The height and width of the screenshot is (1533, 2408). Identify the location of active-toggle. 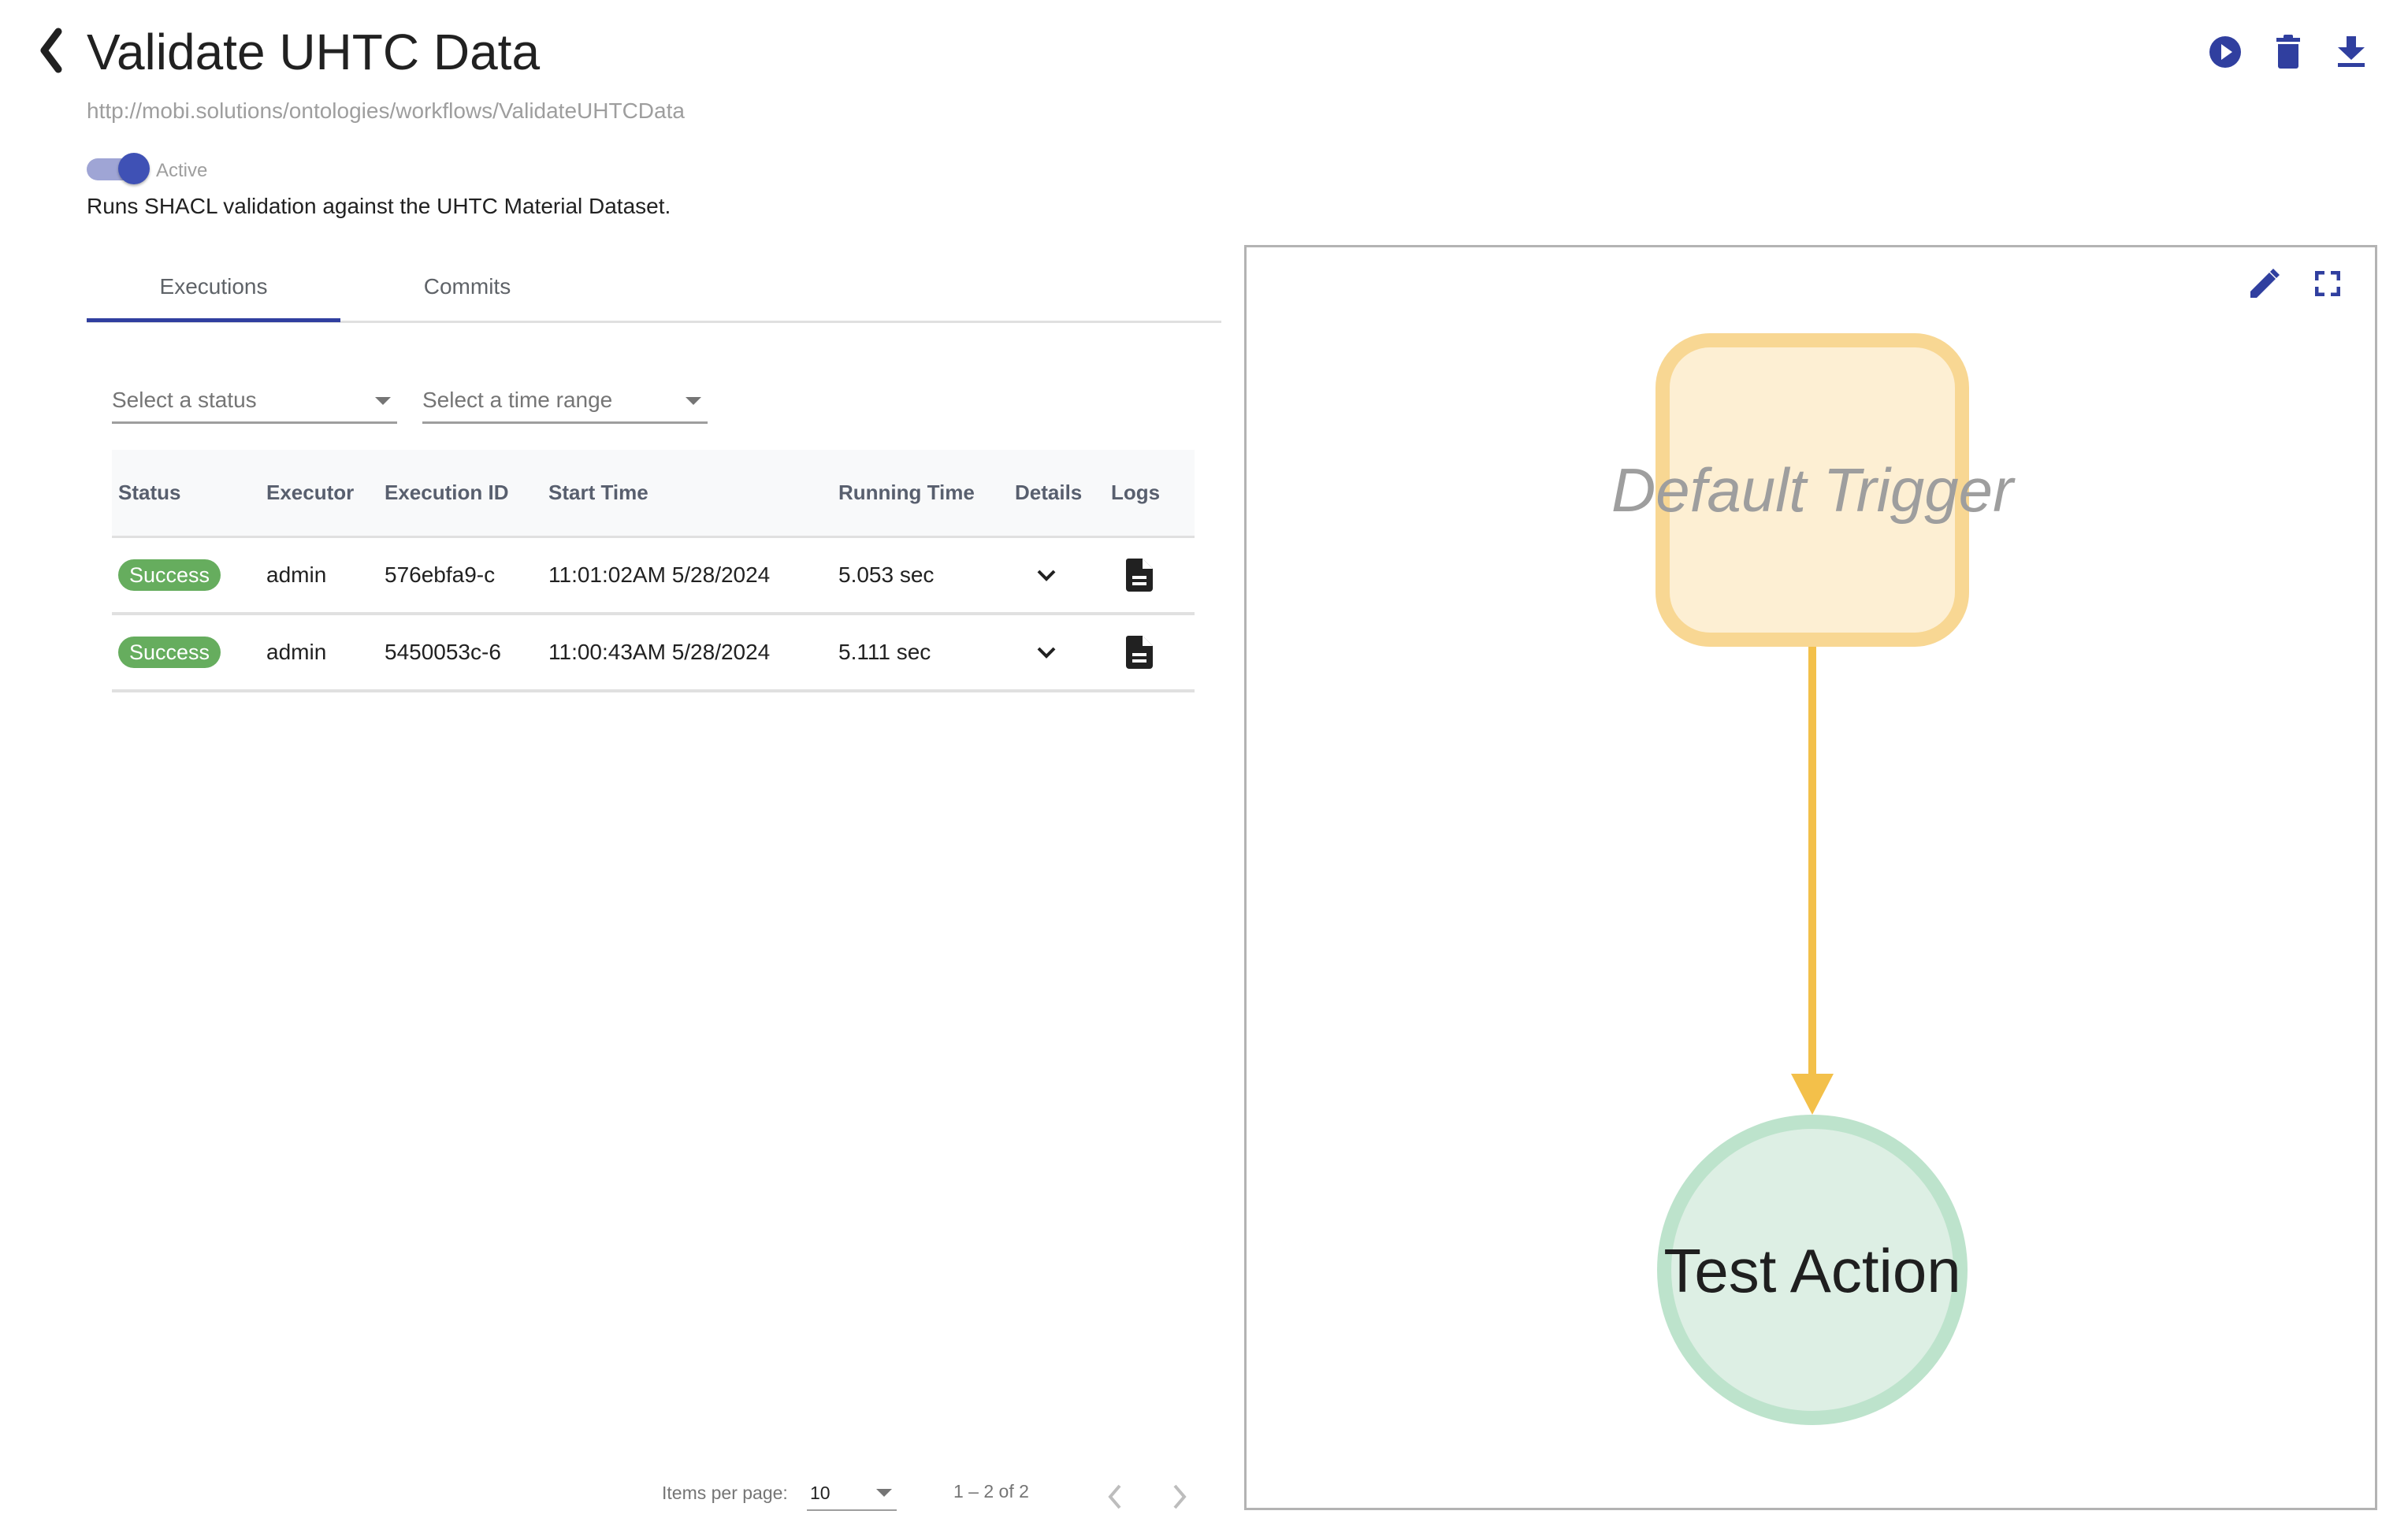
(117, 170).